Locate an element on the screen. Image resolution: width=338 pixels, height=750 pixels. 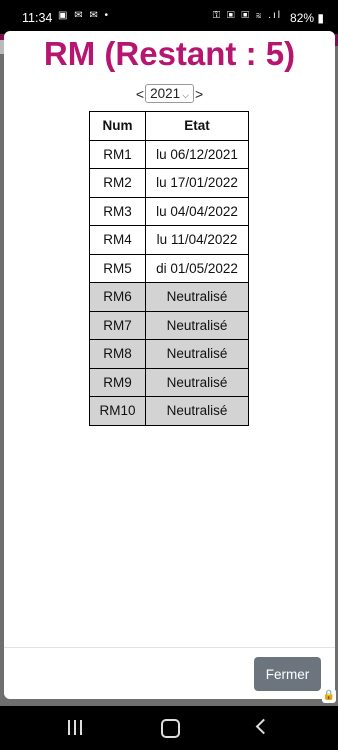
rm-etat: di 01/05/2022 is located at coordinates (197, 268).